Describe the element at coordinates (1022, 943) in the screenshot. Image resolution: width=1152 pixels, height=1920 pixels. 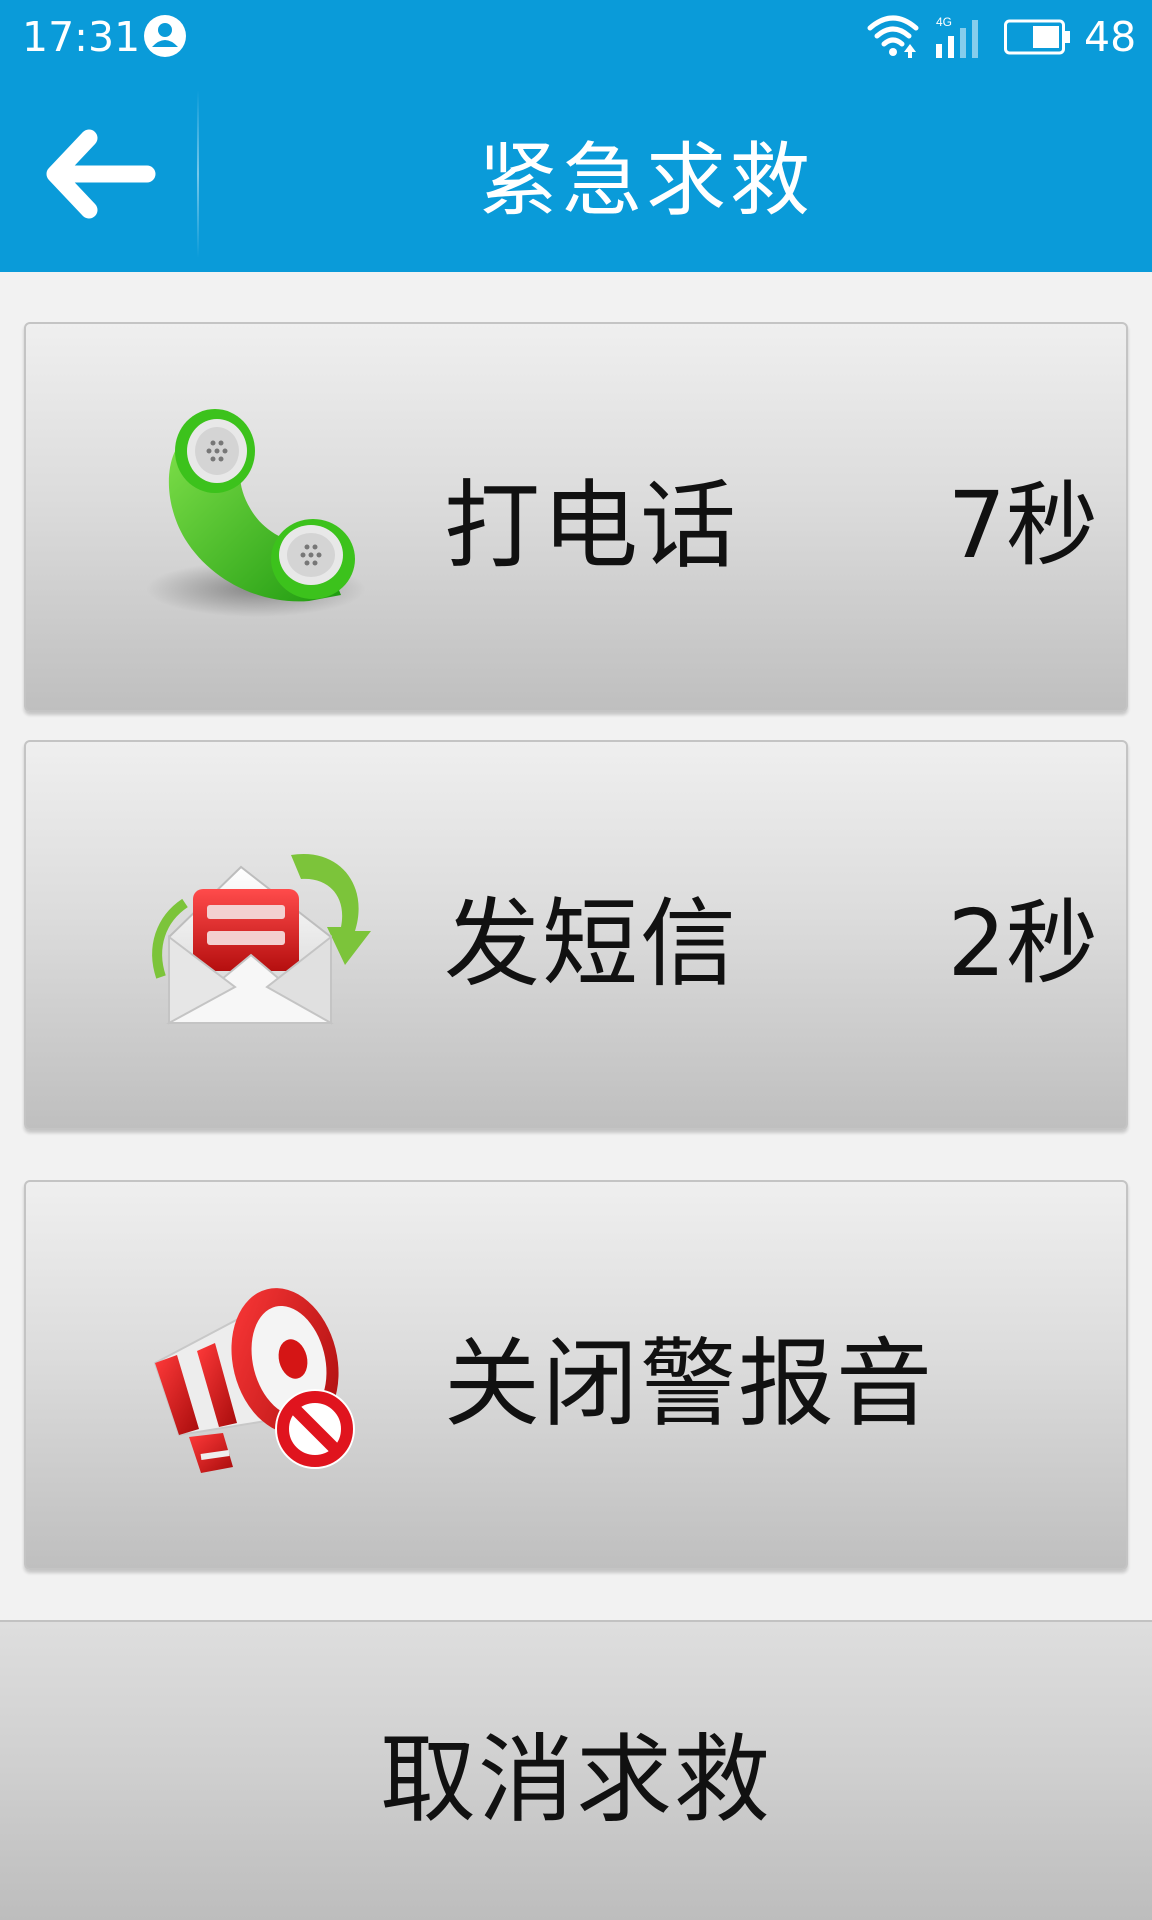
I see `sms-countdown: 2秒` at that location.